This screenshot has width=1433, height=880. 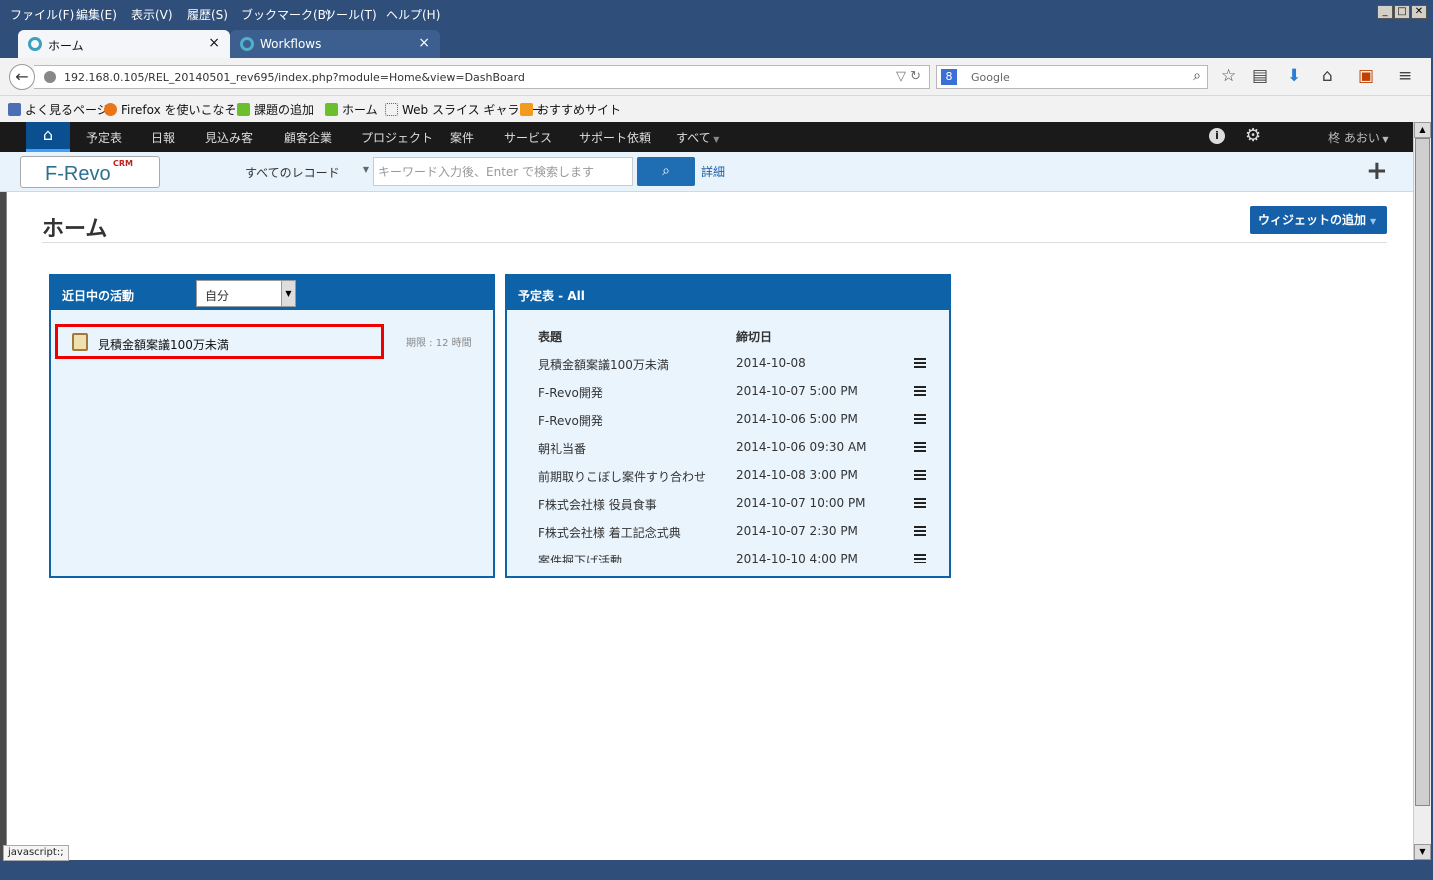 What do you see at coordinates (98, 296) in the screenshot?
I see `widget-title: 近日中の活動` at bounding box center [98, 296].